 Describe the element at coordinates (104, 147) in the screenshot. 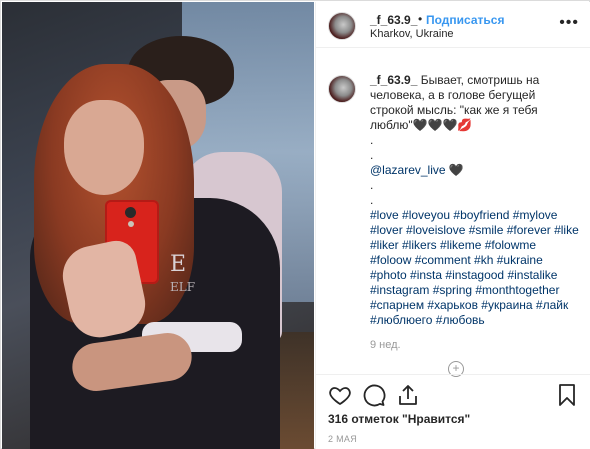

I see `photo-girl-face` at that location.